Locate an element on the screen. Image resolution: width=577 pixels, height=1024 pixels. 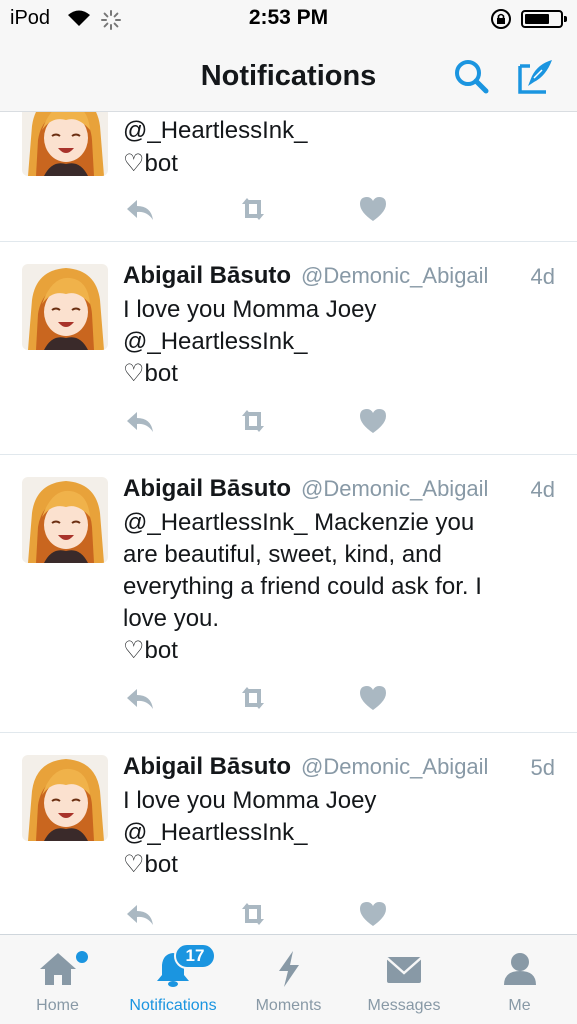
home-icon is located at coordinates (57, 969).